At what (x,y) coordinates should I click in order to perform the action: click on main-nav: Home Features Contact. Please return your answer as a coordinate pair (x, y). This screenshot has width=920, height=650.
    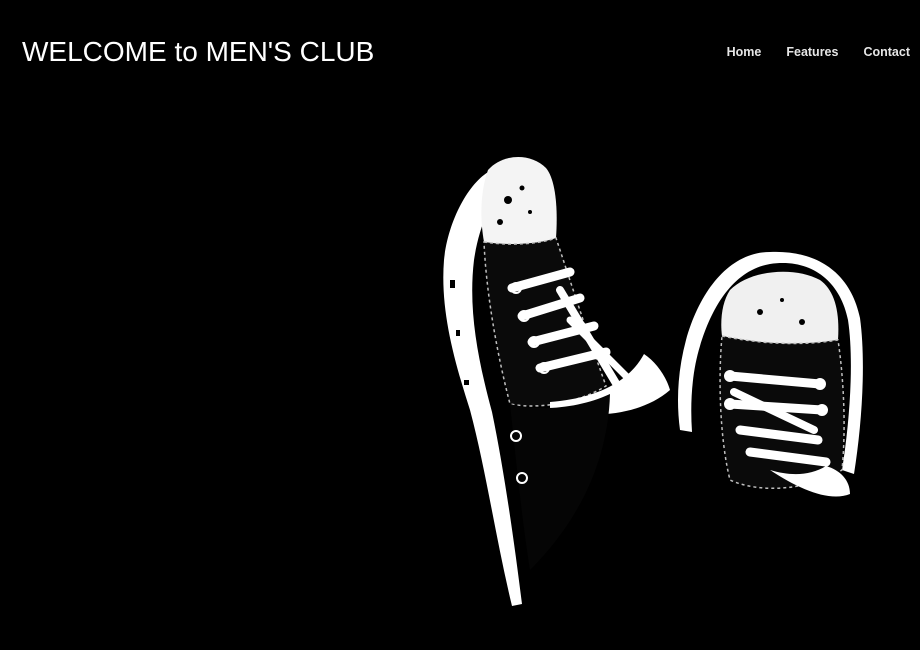
    Looking at the image, I should click on (806, 52).